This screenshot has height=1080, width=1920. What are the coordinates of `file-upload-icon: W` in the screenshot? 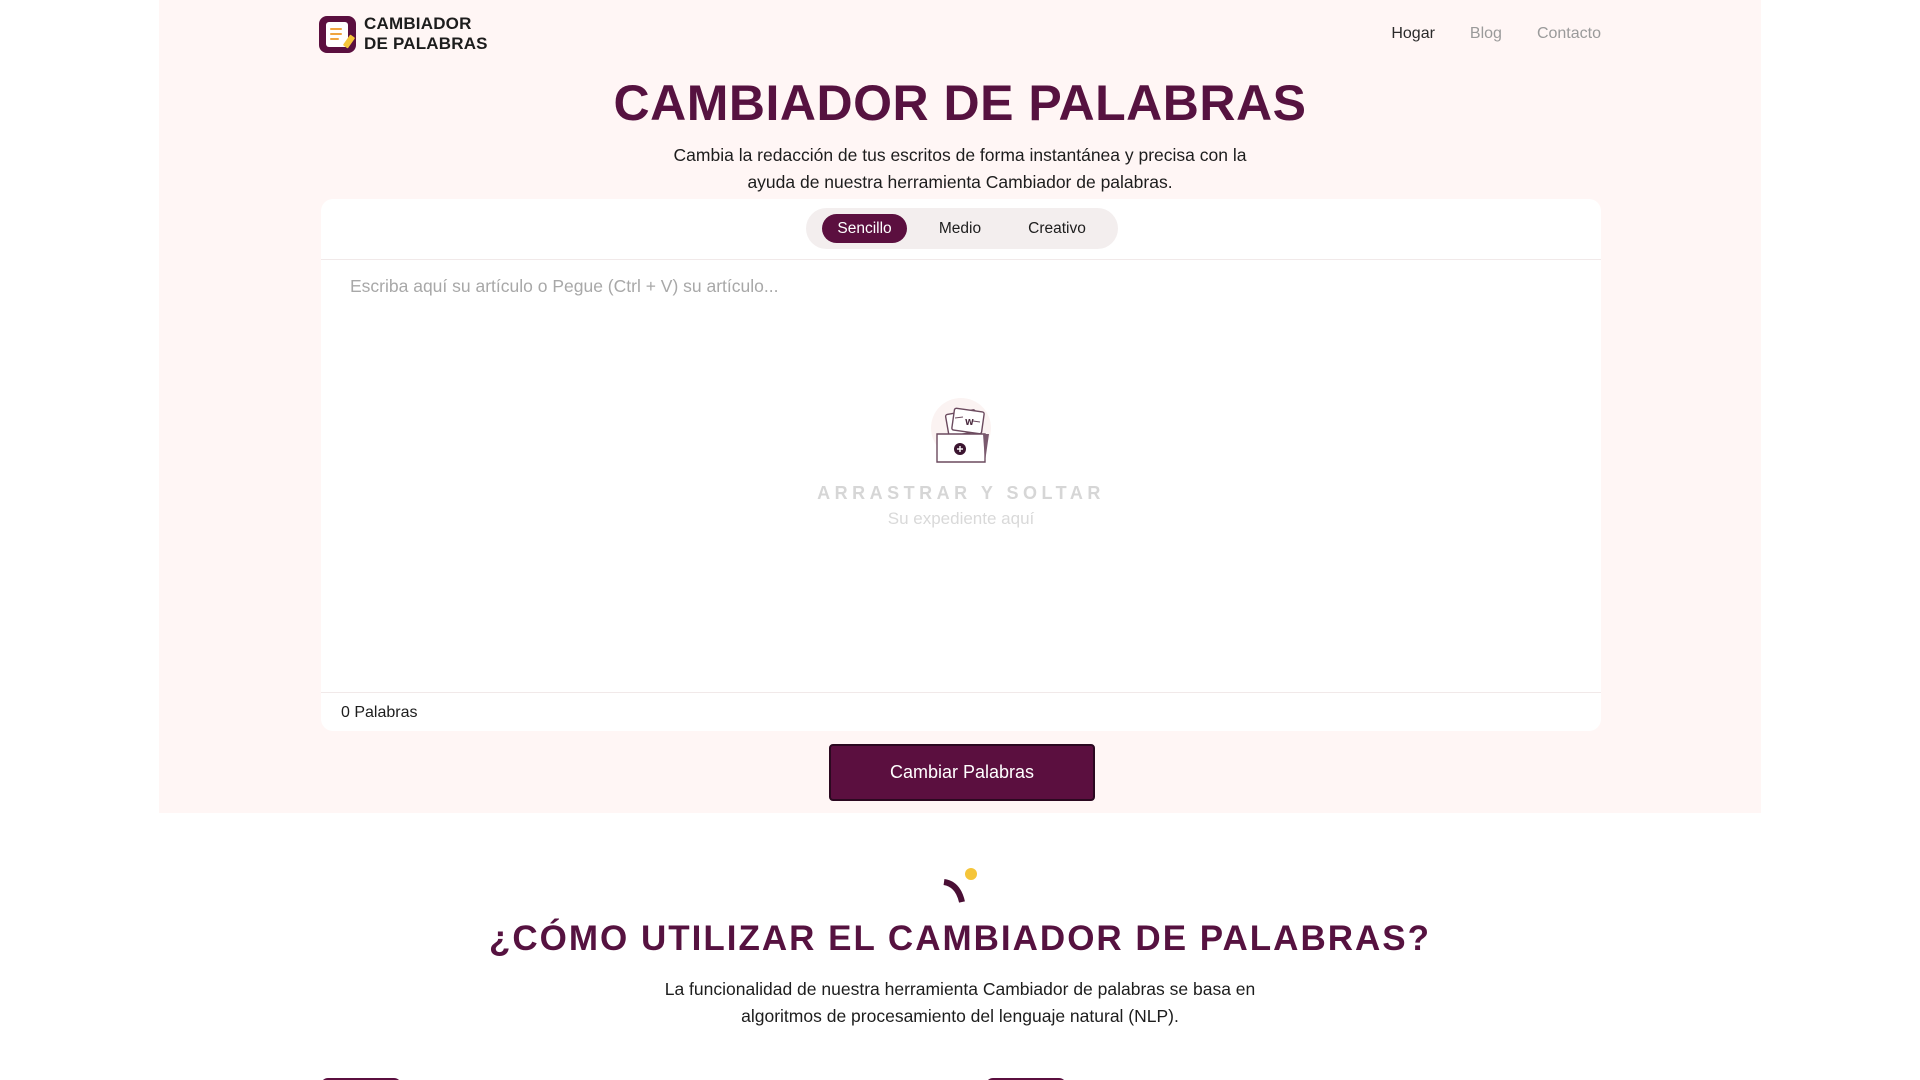 It's located at (961, 430).